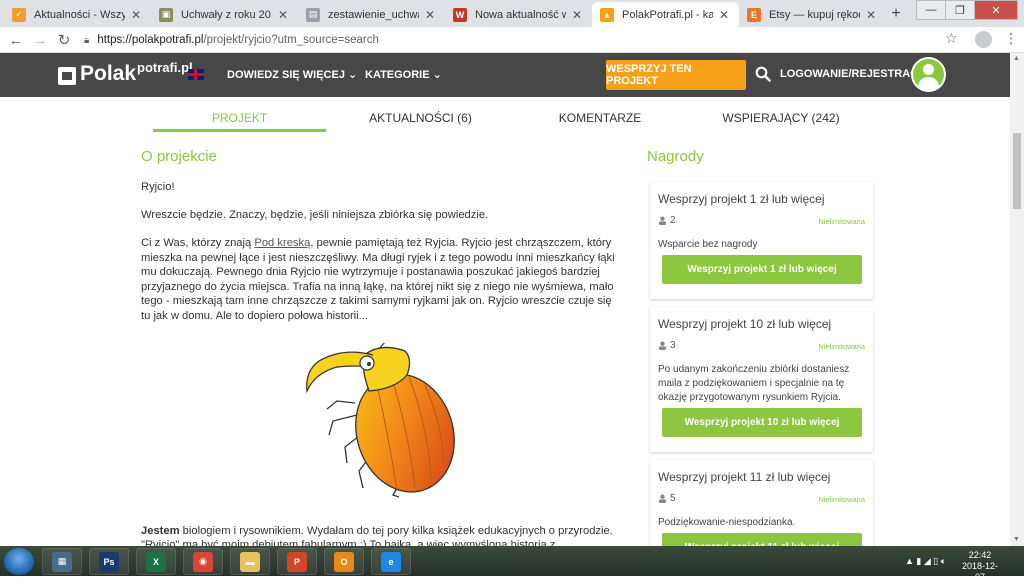  I want to click on tab-title: zestawienie_uchwał_zebr, so click(373, 14).